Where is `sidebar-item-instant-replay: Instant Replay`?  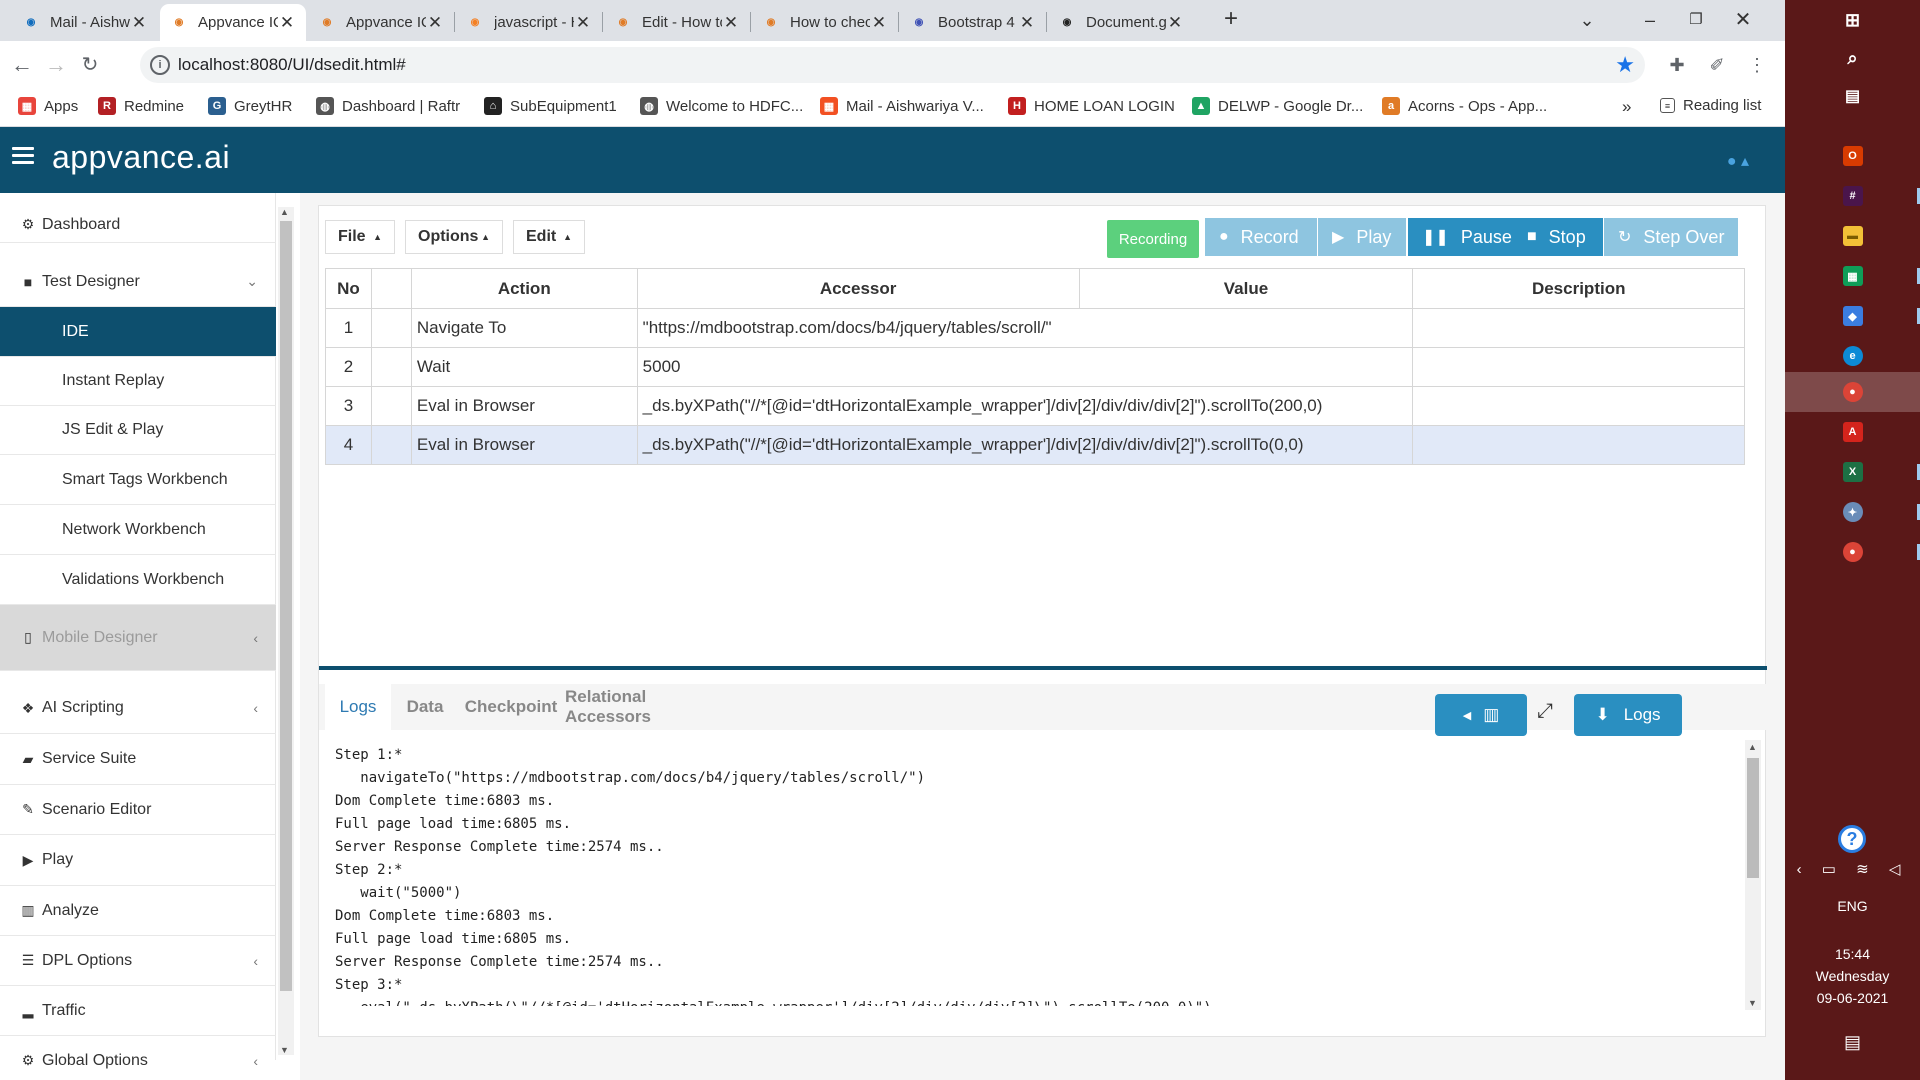 sidebar-item-instant-replay: Instant Replay is located at coordinates (138, 381).